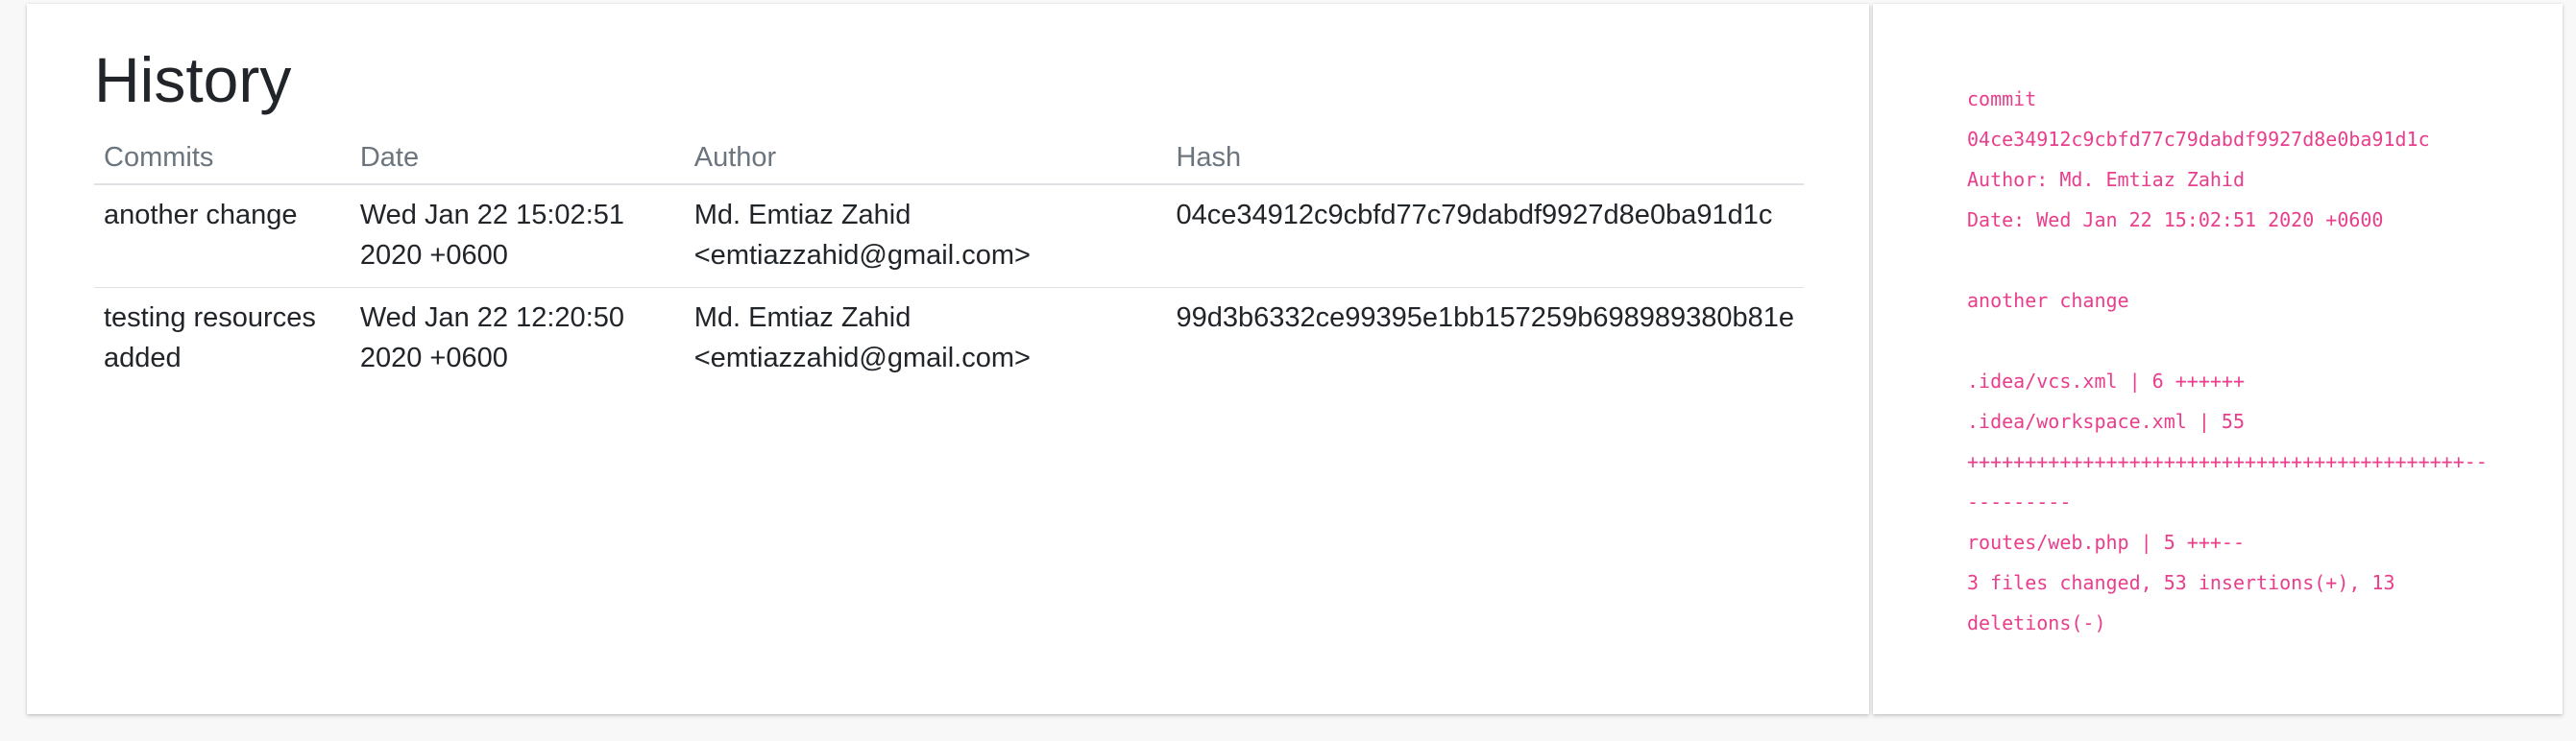 The image size is (2576, 741). What do you see at coordinates (1485, 159) in the screenshot?
I see `column-header-hash: Hash` at bounding box center [1485, 159].